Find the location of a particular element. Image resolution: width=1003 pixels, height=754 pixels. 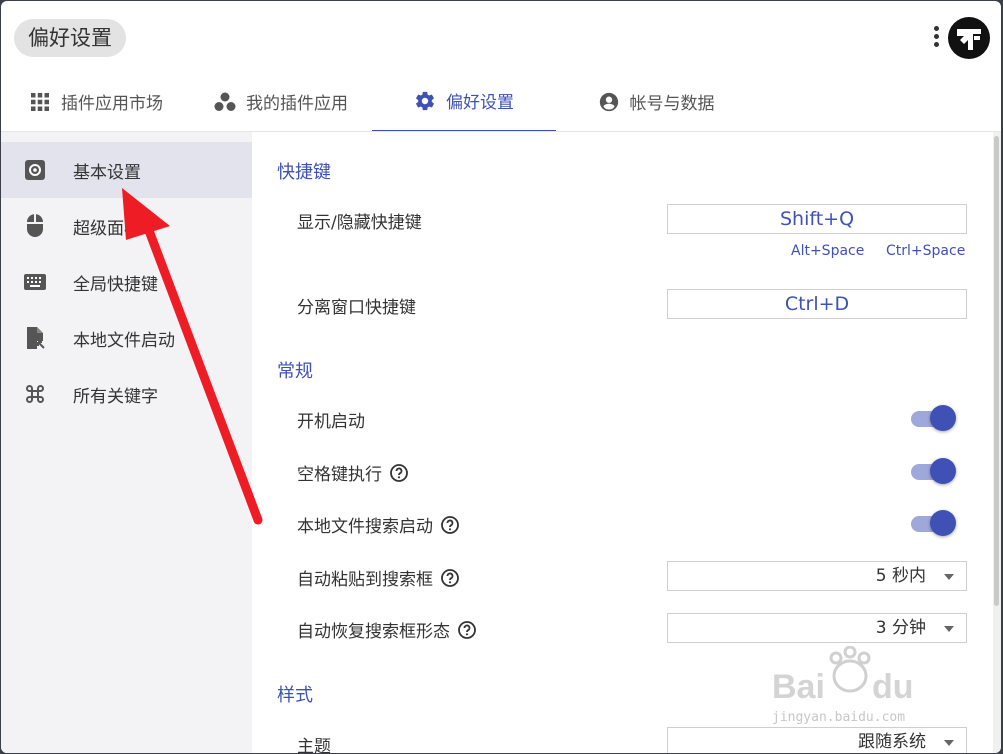

auto-paste-text: 自动粘贴到搜索框 is located at coordinates (365, 580).